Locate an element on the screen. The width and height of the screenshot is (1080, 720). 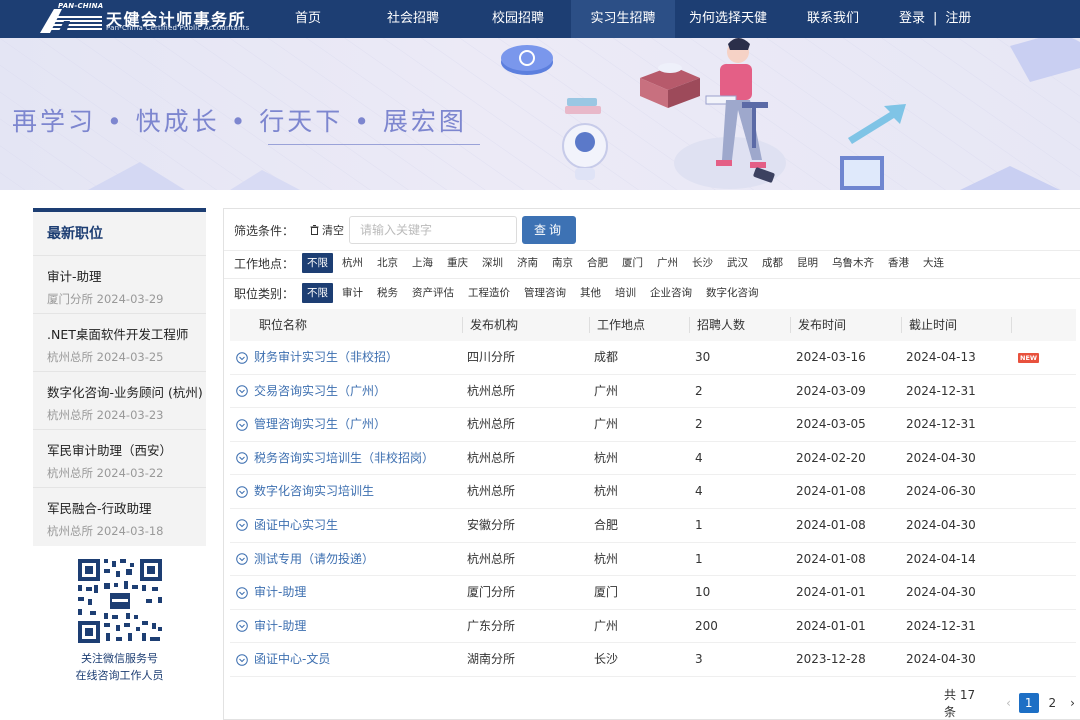
latest-job-item: 军民融合-行政助理 杭州总所 2024-03-18 is located at coordinates (119, 517).